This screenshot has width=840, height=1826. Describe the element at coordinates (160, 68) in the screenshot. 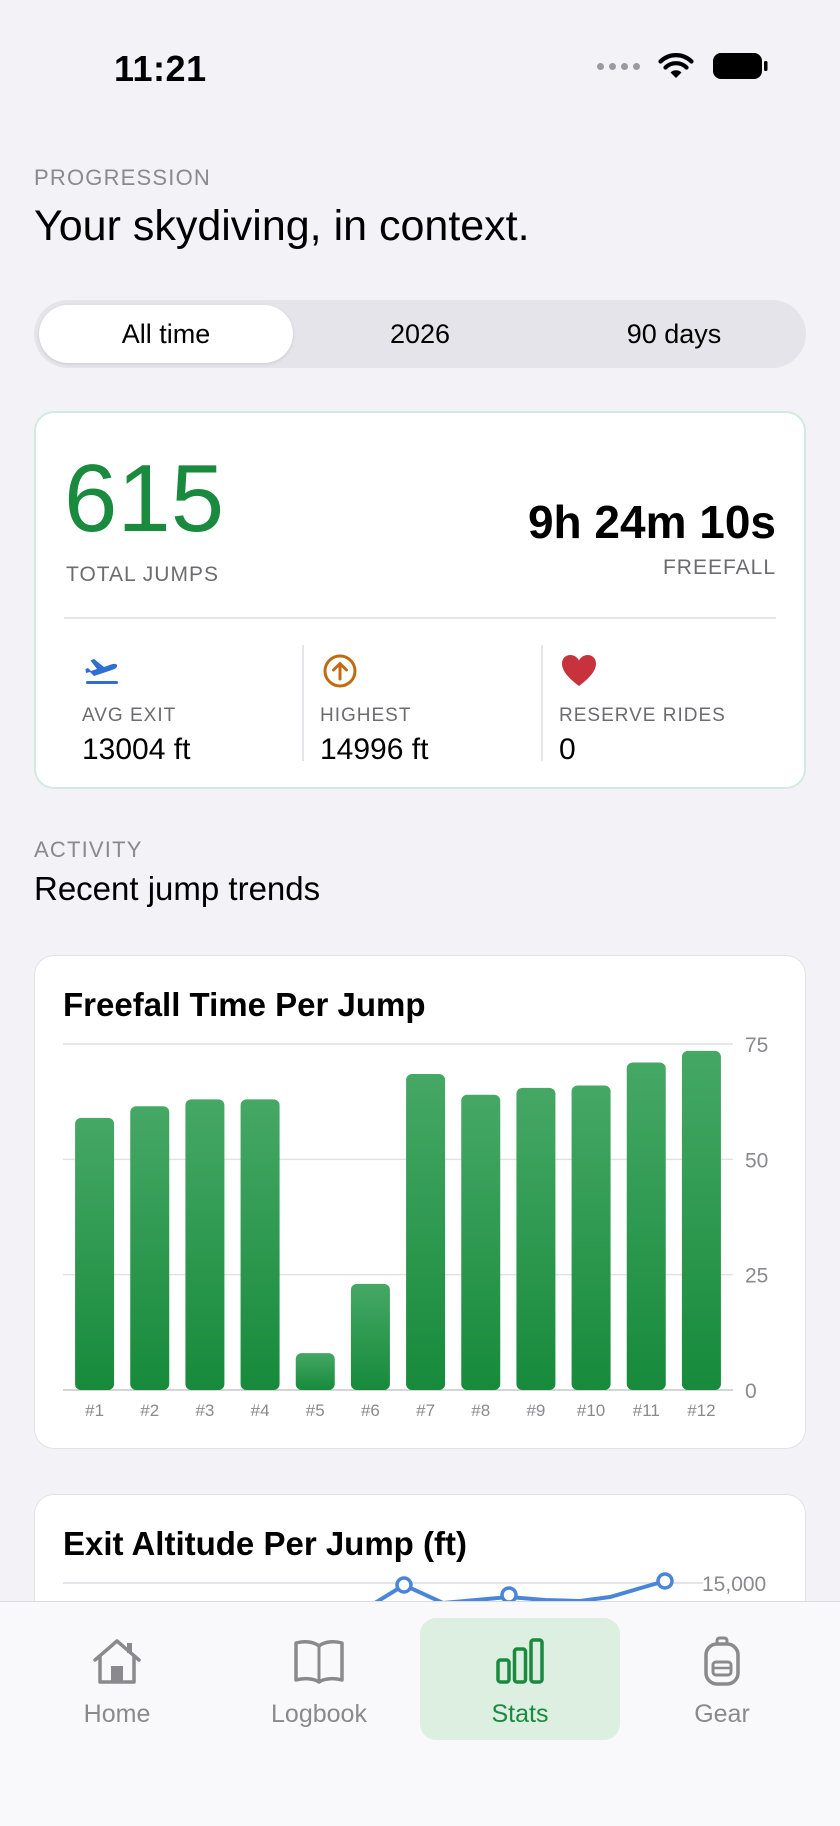

I see `status-time: 11:21` at that location.